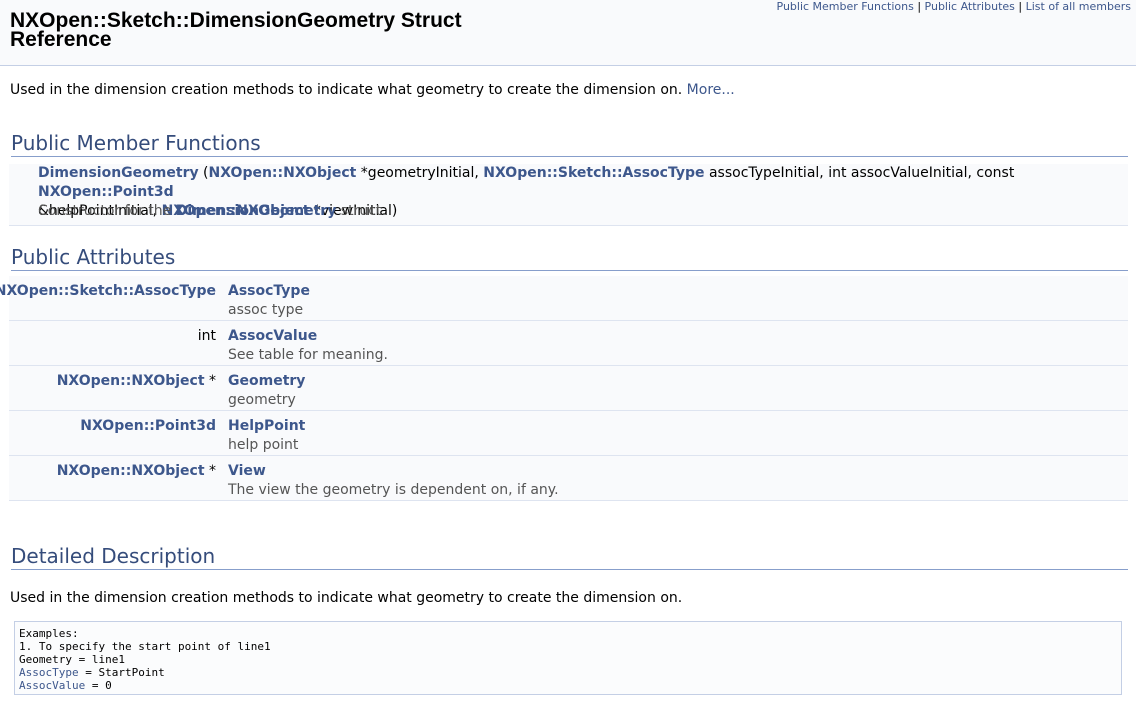 The height and width of the screenshot is (723, 1136). Describe the element at coordinates (107, 211) in the screenshot. I see `description-text: Constructor for the` at that location.